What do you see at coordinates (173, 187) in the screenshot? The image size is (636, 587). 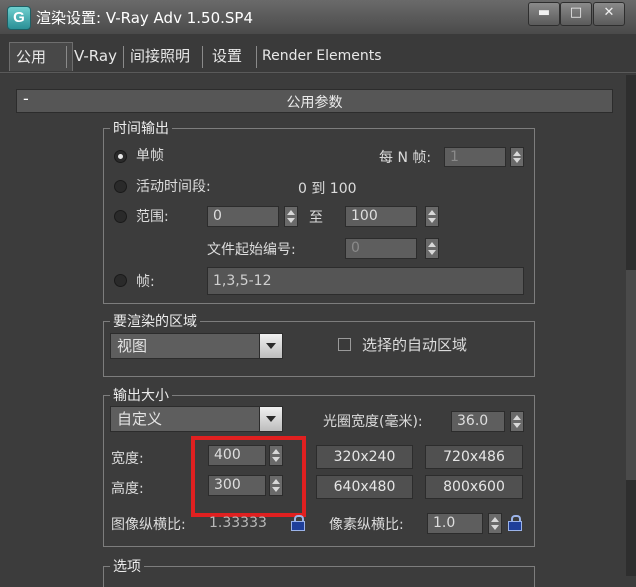 I see `active-segment-label: 活动时间段:` at bounding box center [173, 187].